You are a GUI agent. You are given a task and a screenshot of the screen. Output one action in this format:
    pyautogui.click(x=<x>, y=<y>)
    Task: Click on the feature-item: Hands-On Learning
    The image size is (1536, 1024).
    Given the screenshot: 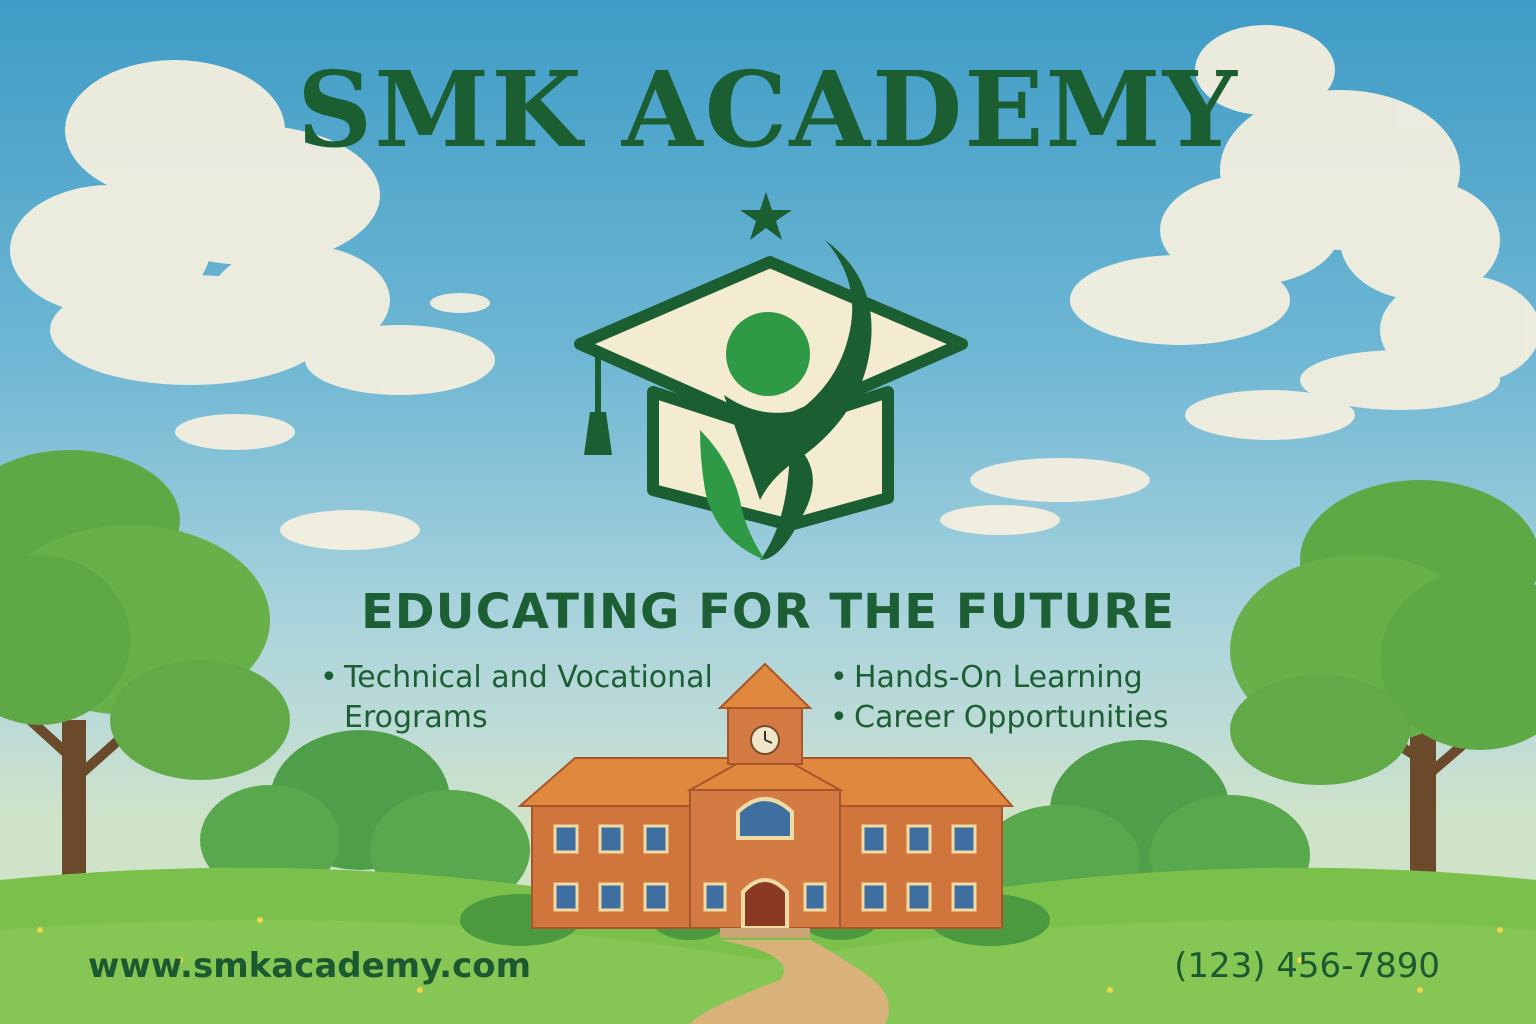 What is the action you would take?
    pyautogui.click(x=1038, y=678)
    